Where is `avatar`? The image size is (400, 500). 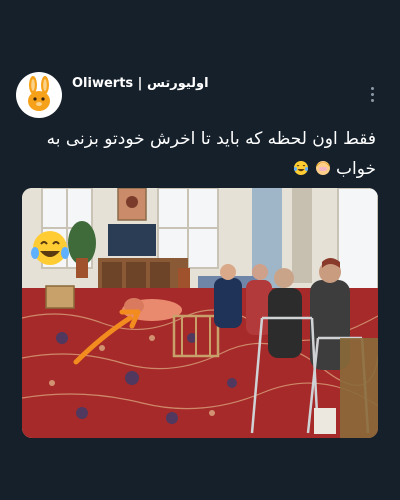
avatar is located at coordinates (39, 95).